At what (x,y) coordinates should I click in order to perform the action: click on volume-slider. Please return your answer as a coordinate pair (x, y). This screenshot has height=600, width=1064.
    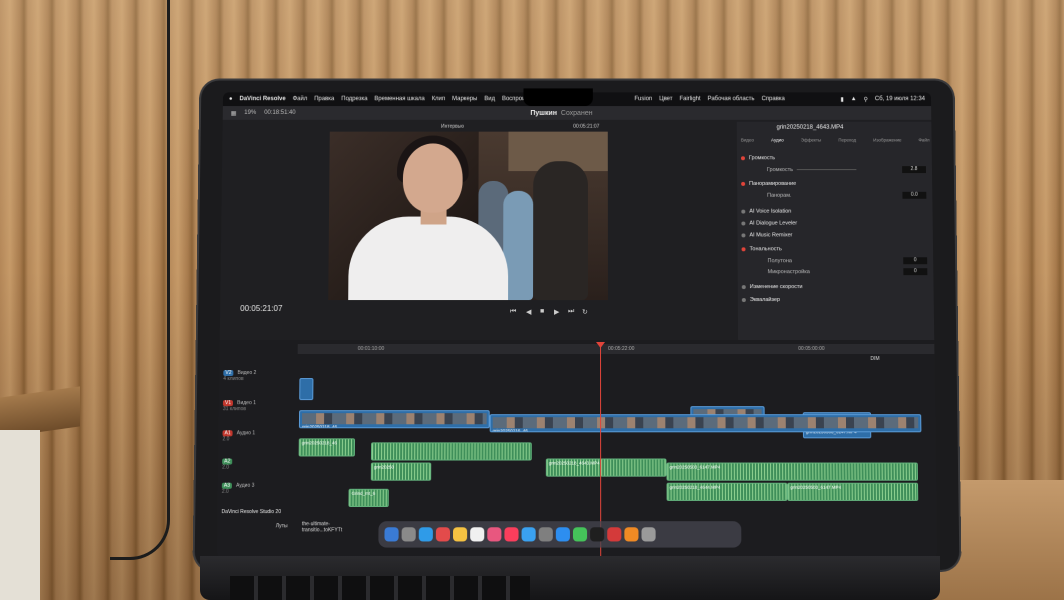
    Looking at the image, I should click on (826, 170).